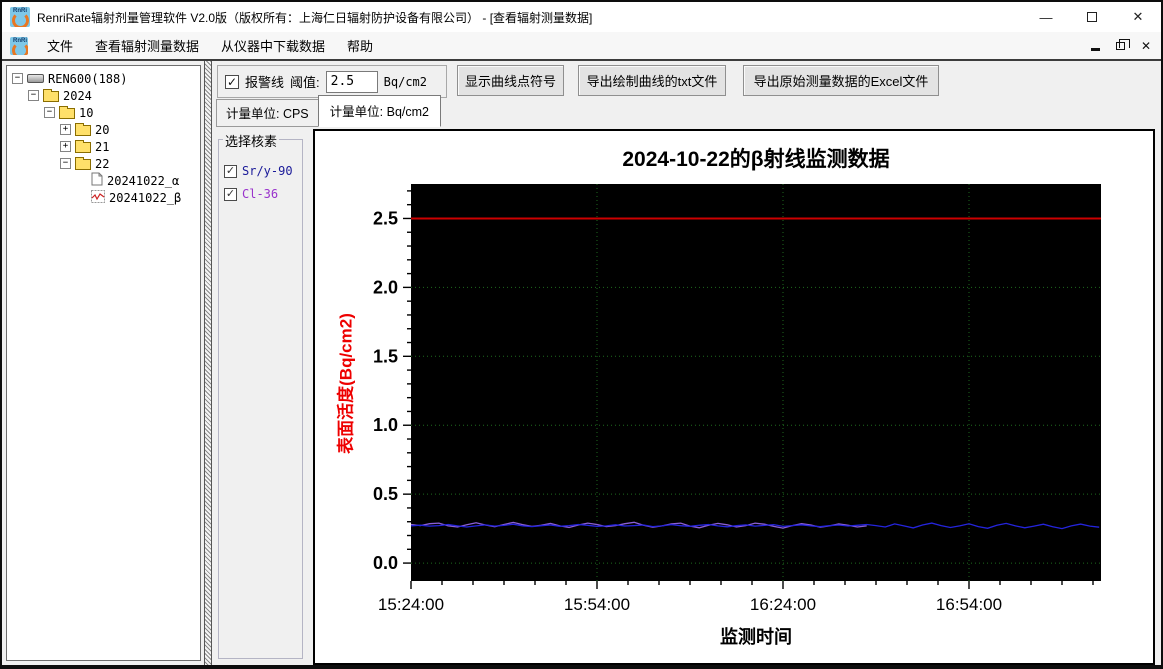  What do you see at coordinates (265, 82) in the screenshot?
I see `alarm-line-label: 报警线` at bounding box center [265, 82].